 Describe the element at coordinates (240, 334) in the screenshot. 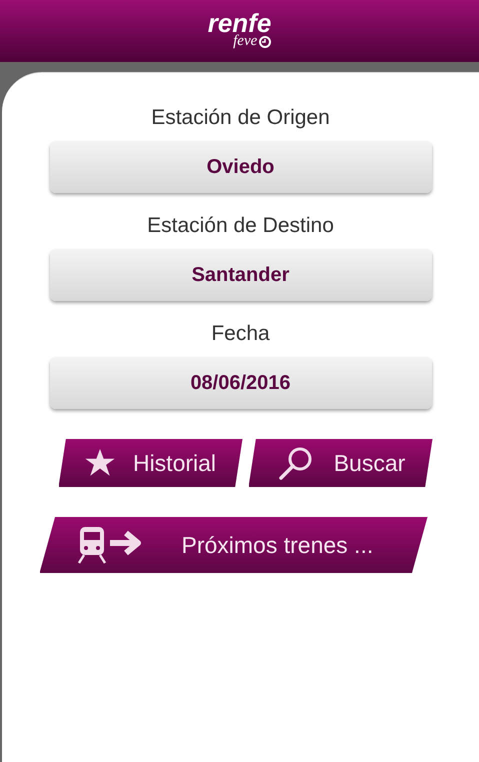

I see `field-label: Fecha` at that location.